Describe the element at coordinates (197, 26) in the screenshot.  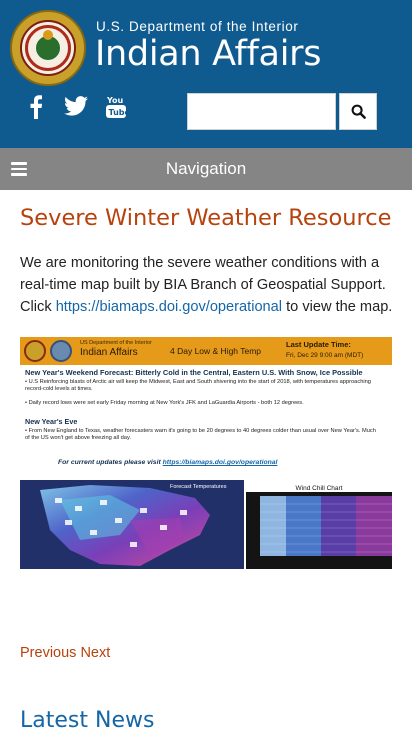
I see `agency-line: U.S. Department of the Interior` at that location.